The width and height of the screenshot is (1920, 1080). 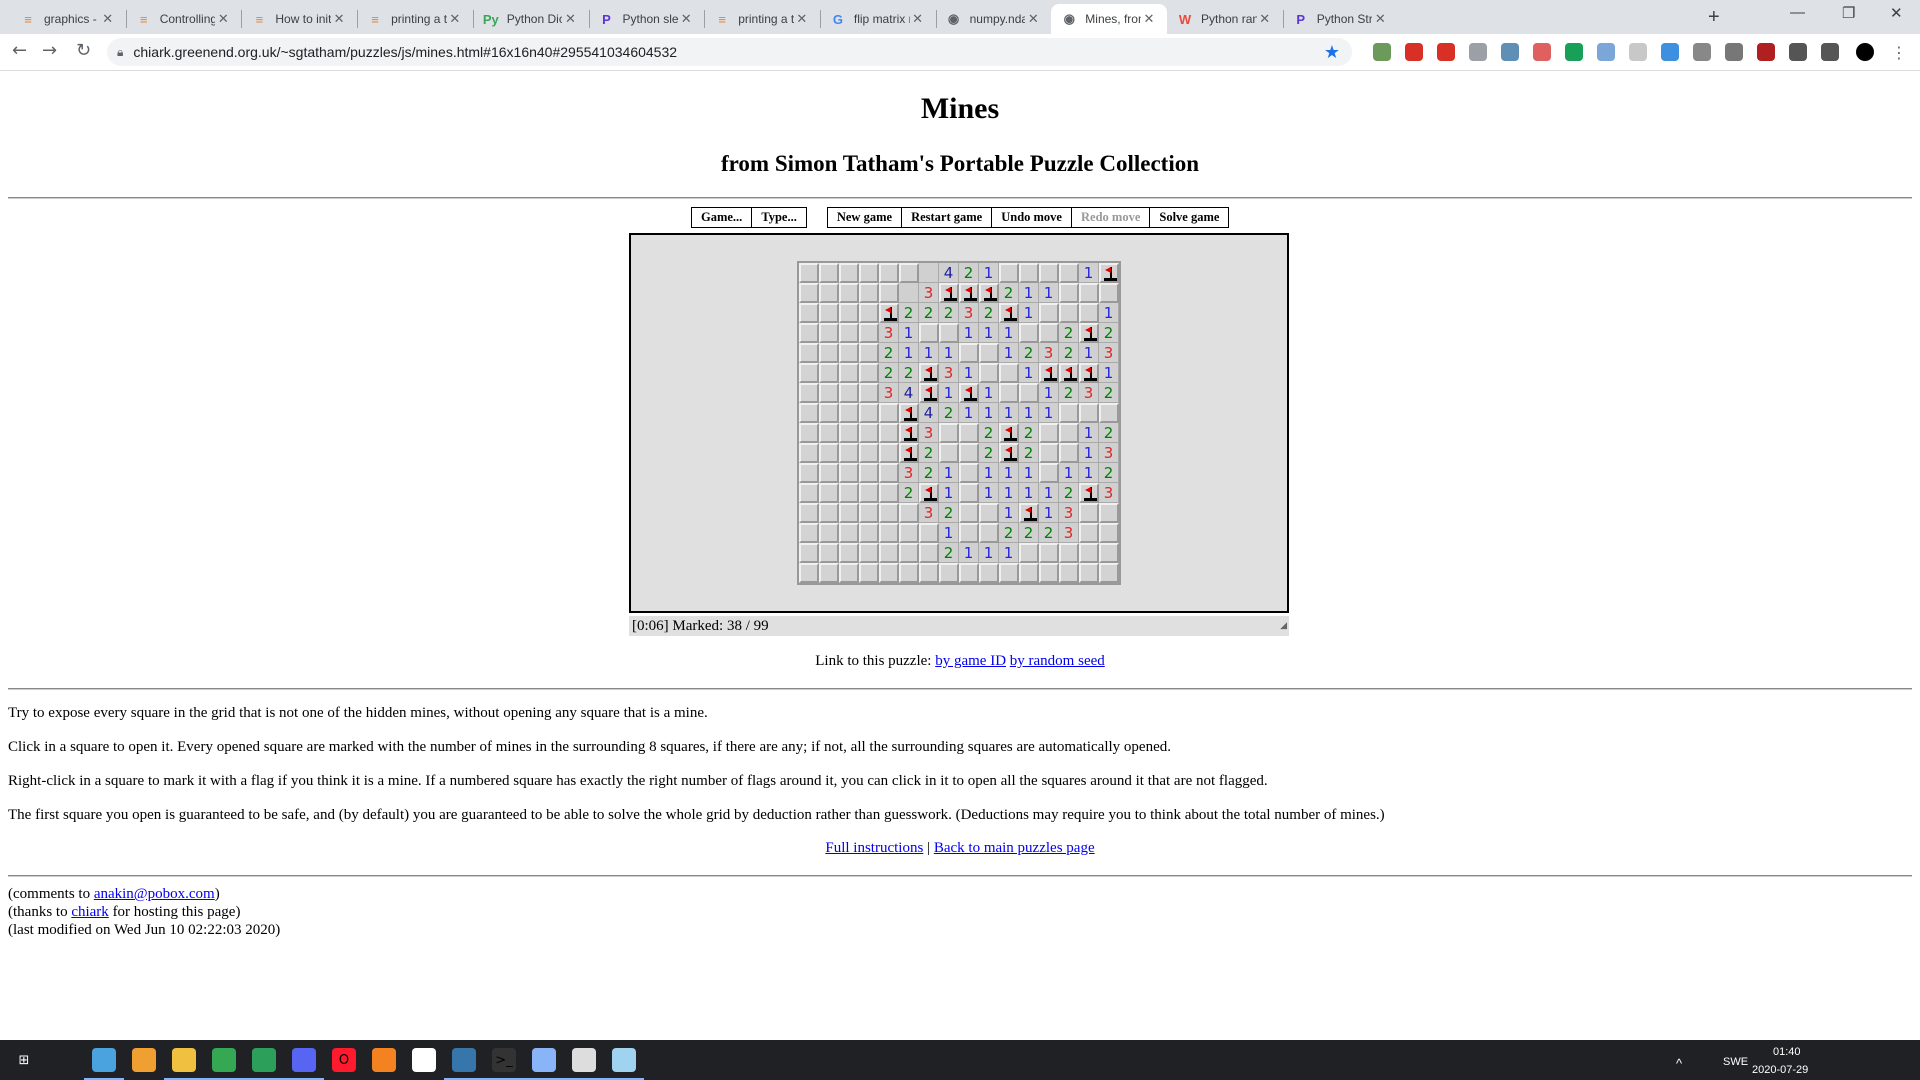 I want to click on number-cell: 4, so click(x=929, y=413).